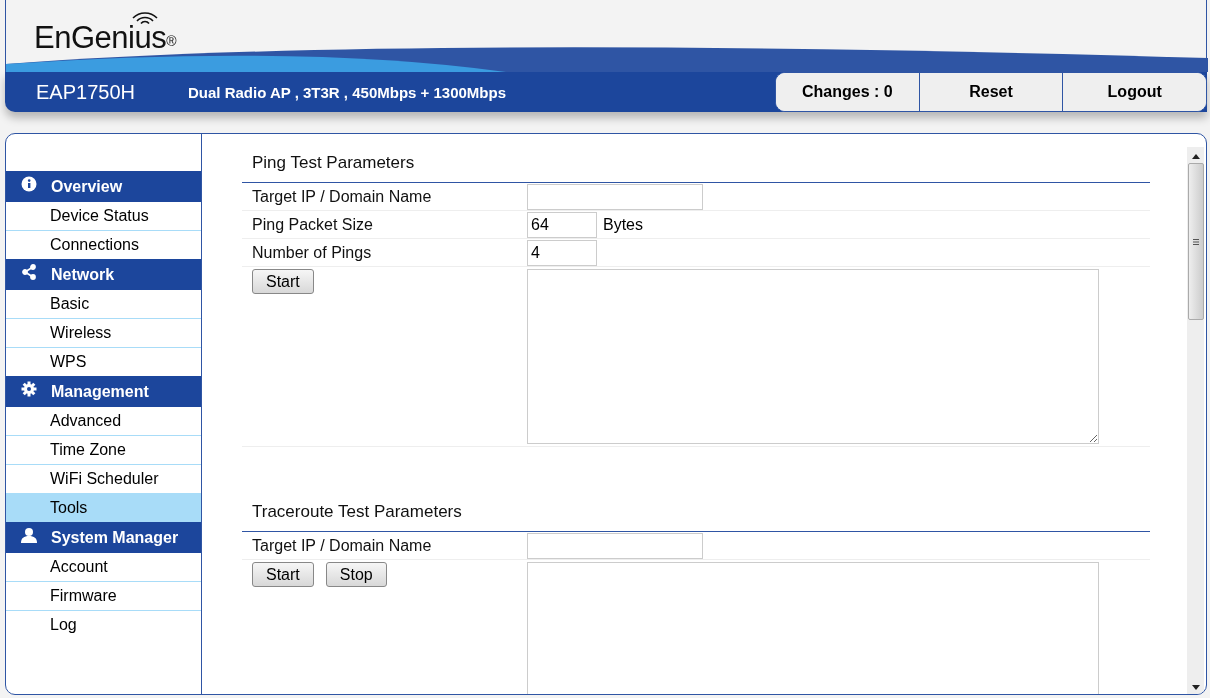 This screenshot has width=1210, height=698. I want to click on wifi-icon, so click(145, 17).